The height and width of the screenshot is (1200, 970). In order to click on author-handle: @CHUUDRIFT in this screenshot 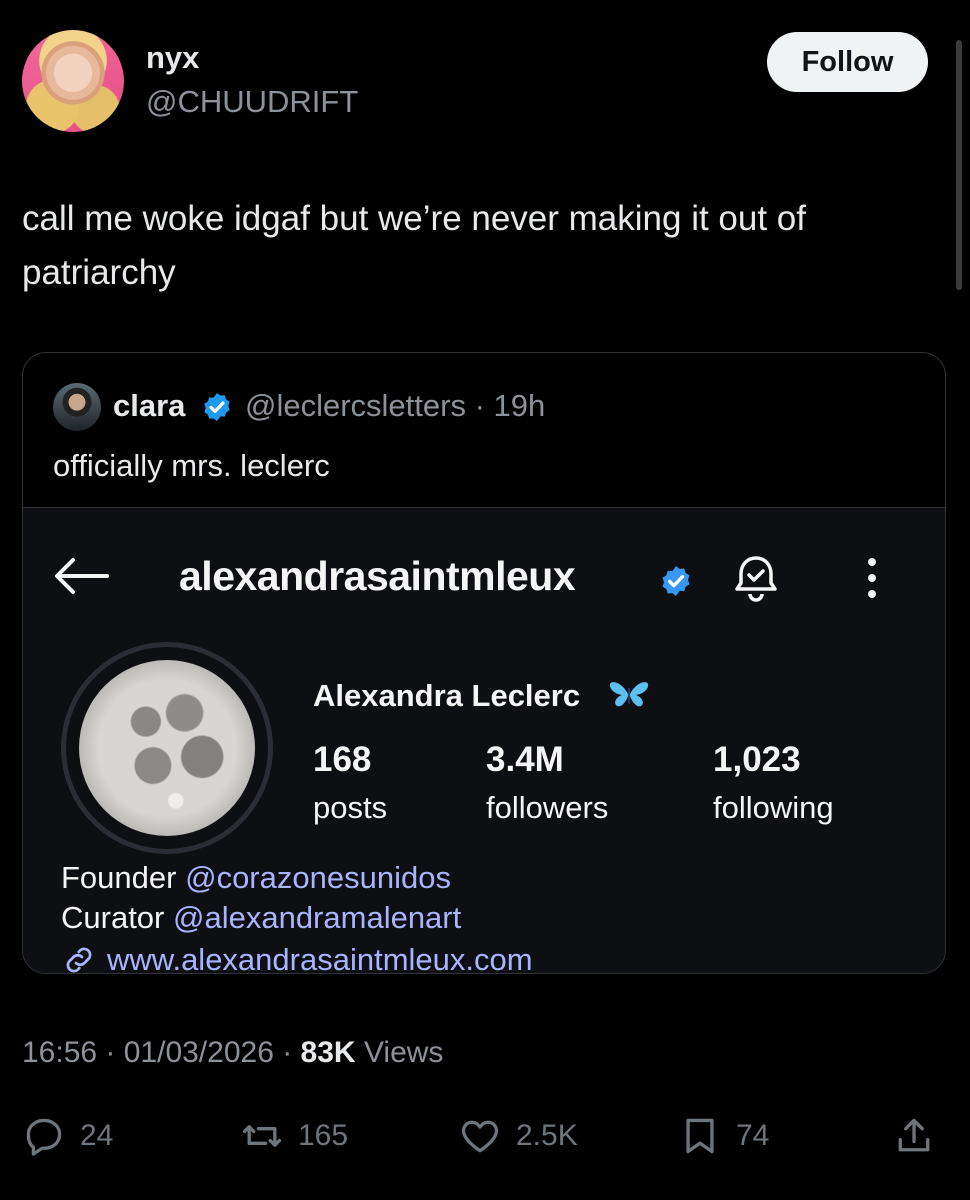, I will do `click(252, 102)`.